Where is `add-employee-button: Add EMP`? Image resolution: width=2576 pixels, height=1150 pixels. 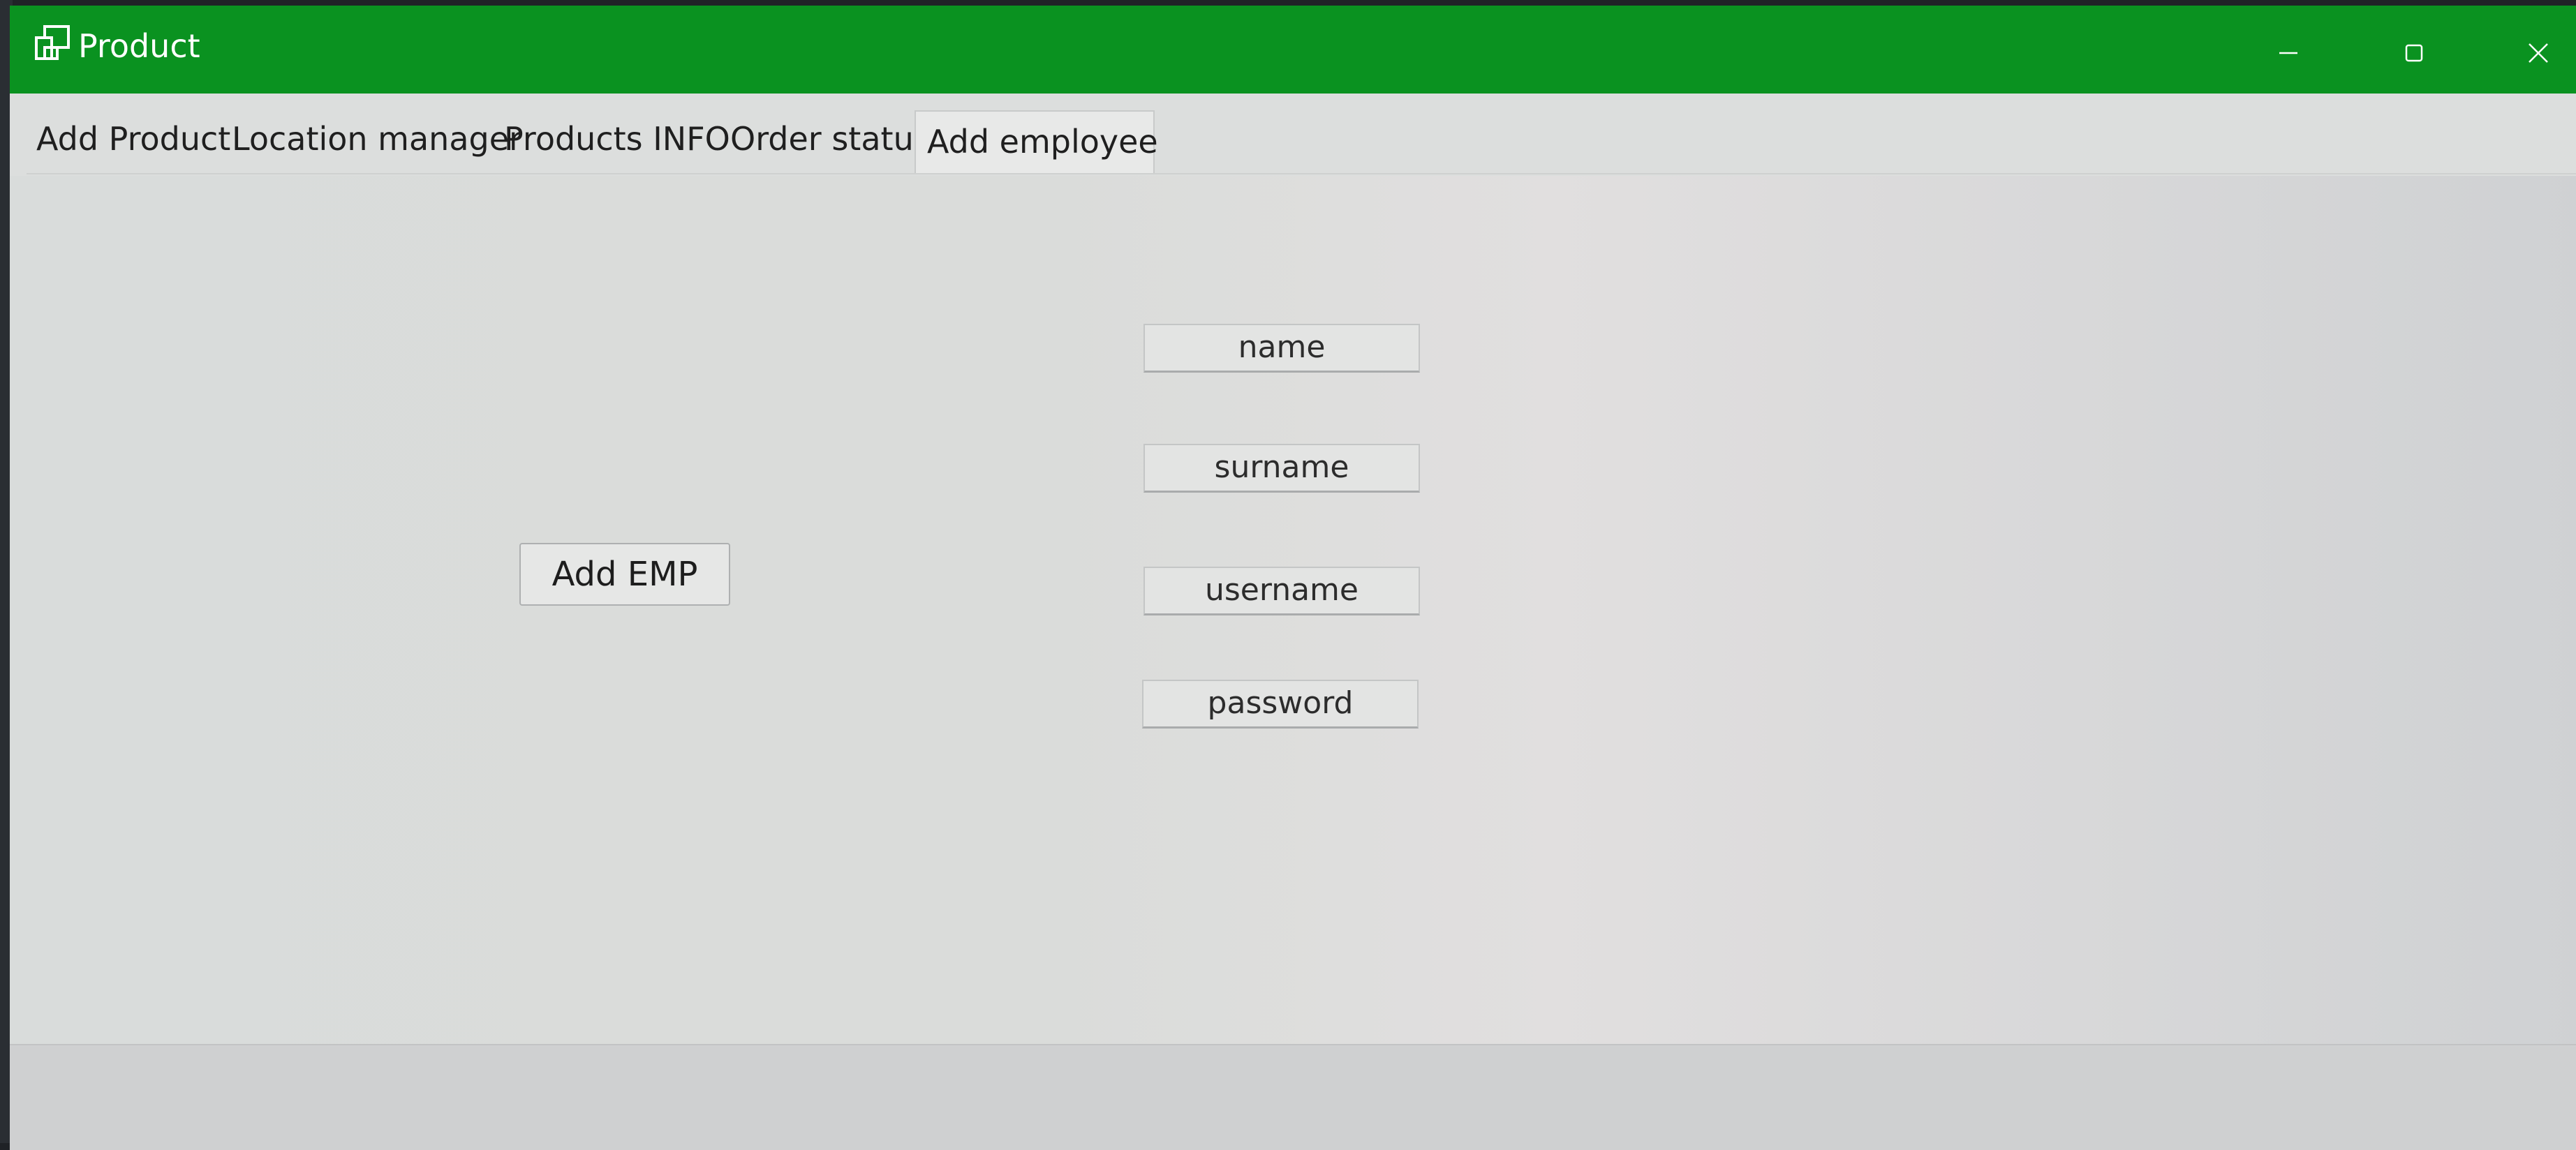 add-employee-button: Add EMP is located at coordinates (624, 574).